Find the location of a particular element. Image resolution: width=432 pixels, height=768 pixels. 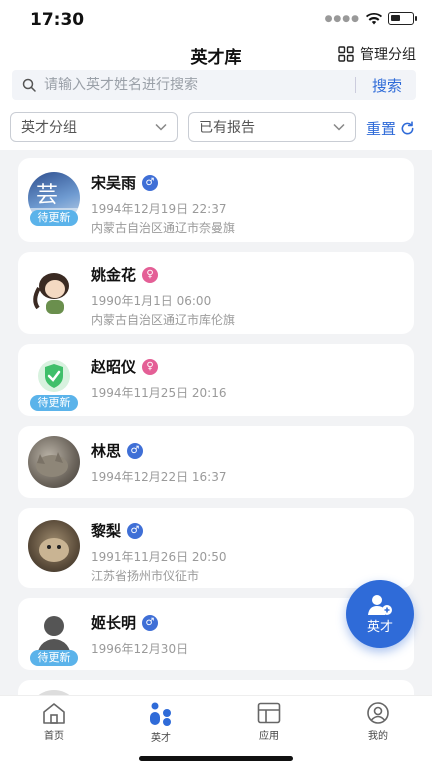

talent-card: 黎梨 ♂ 1991年11月26日 20:50 江苏省扬州市仪征市 is located at coordinates (216, 548).